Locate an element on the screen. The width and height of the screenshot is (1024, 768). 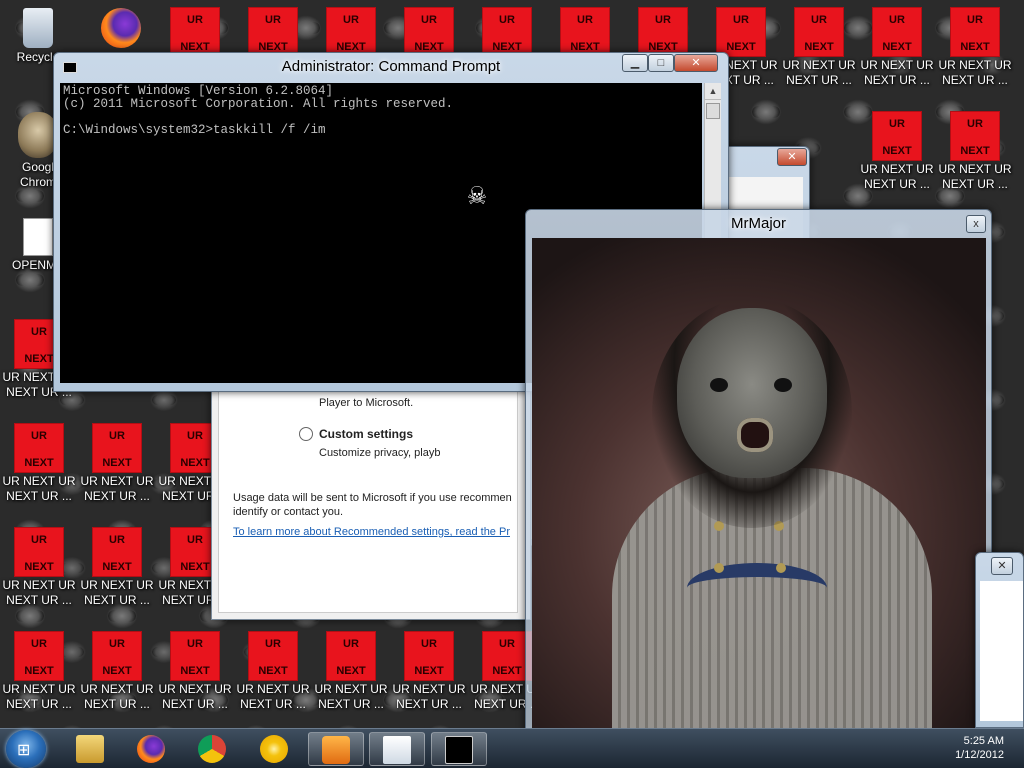
background-dialog-close-button: ✕ is located at coordinates (792, 157).